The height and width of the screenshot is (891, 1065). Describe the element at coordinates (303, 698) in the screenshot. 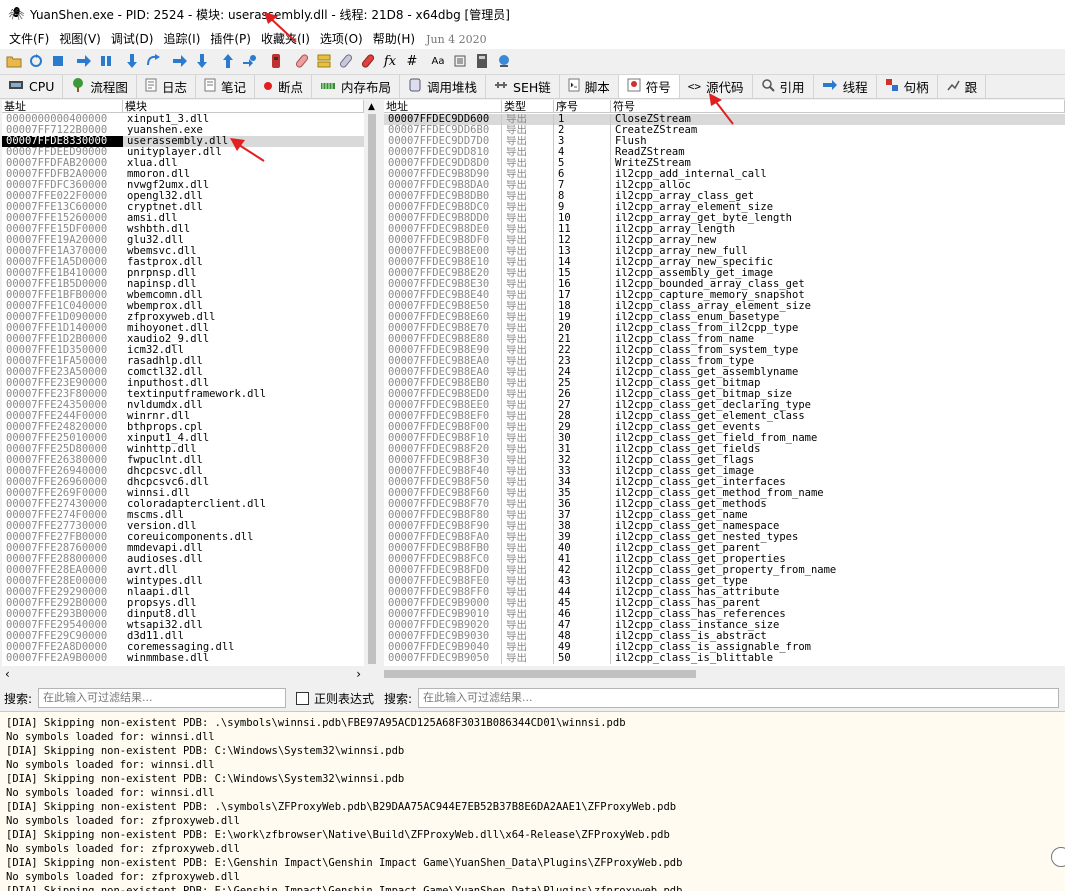

I see `regex-checkbox` at that location.